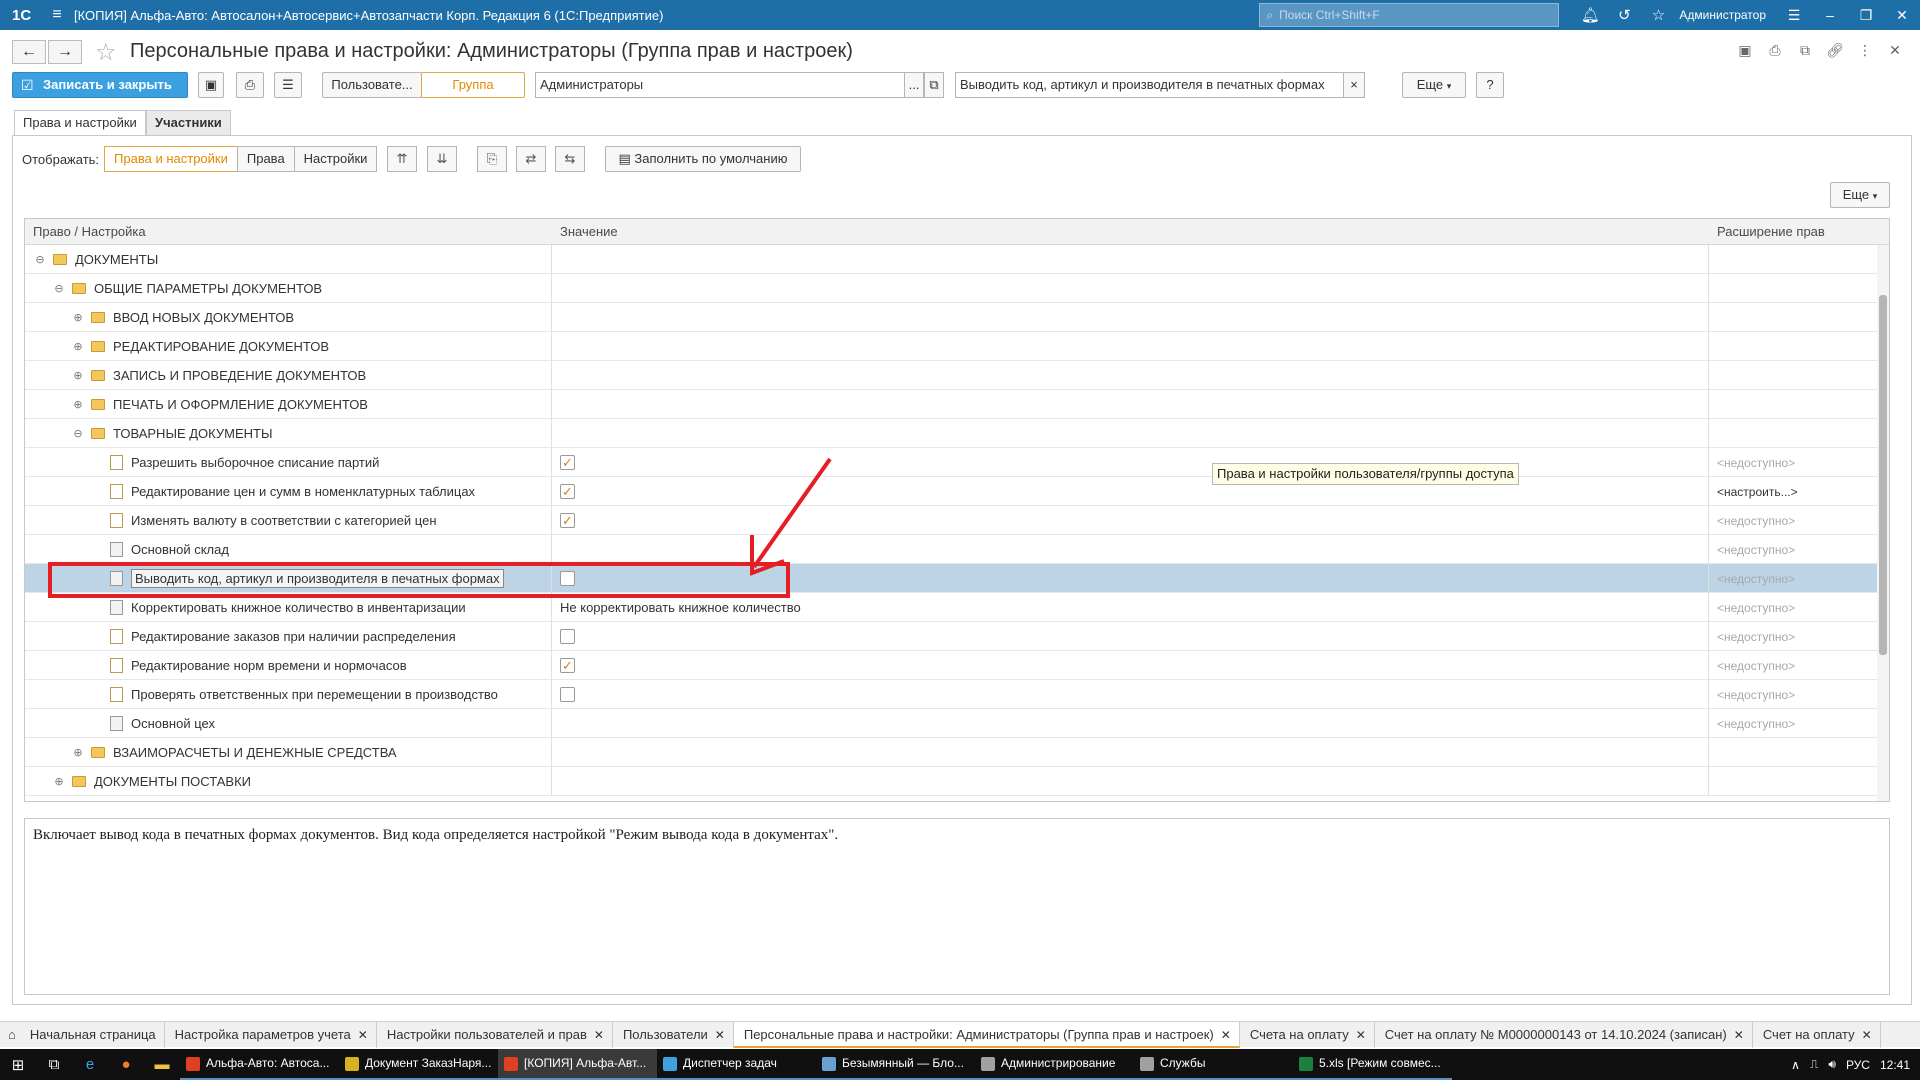 The width and height of the screenshot is (1920, 1080). Describe the element at coordinates (1130, 520) in the screenshot. I see `cell-value: ✓` at that location.